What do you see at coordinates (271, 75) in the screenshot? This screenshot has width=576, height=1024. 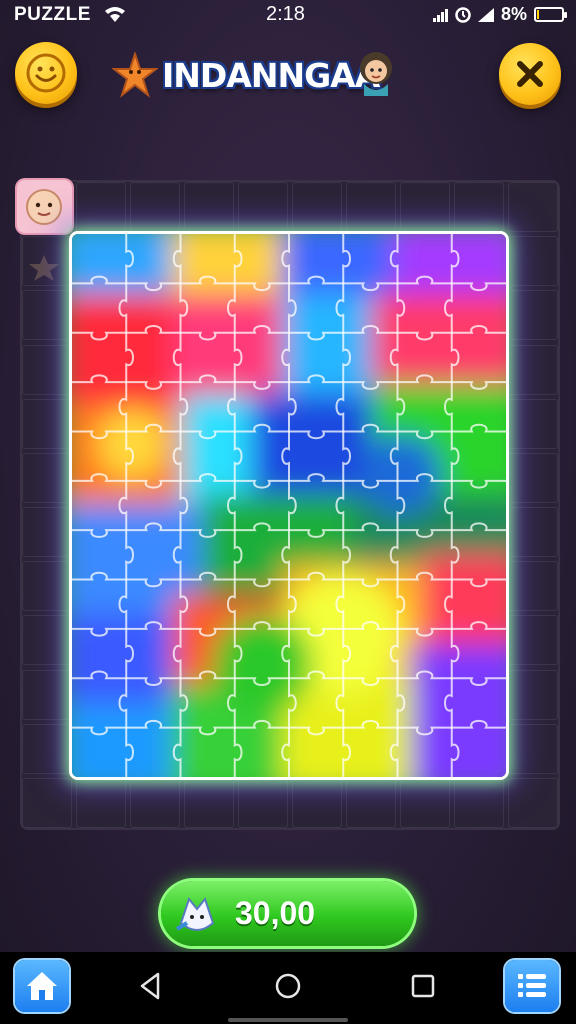 I see `page-title: INDANNGAA` at bounding box center [271, 75].